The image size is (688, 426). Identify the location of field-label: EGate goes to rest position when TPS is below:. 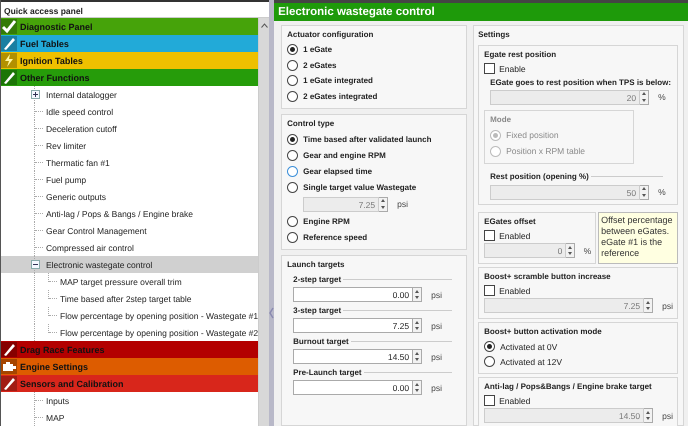
(580, 82).